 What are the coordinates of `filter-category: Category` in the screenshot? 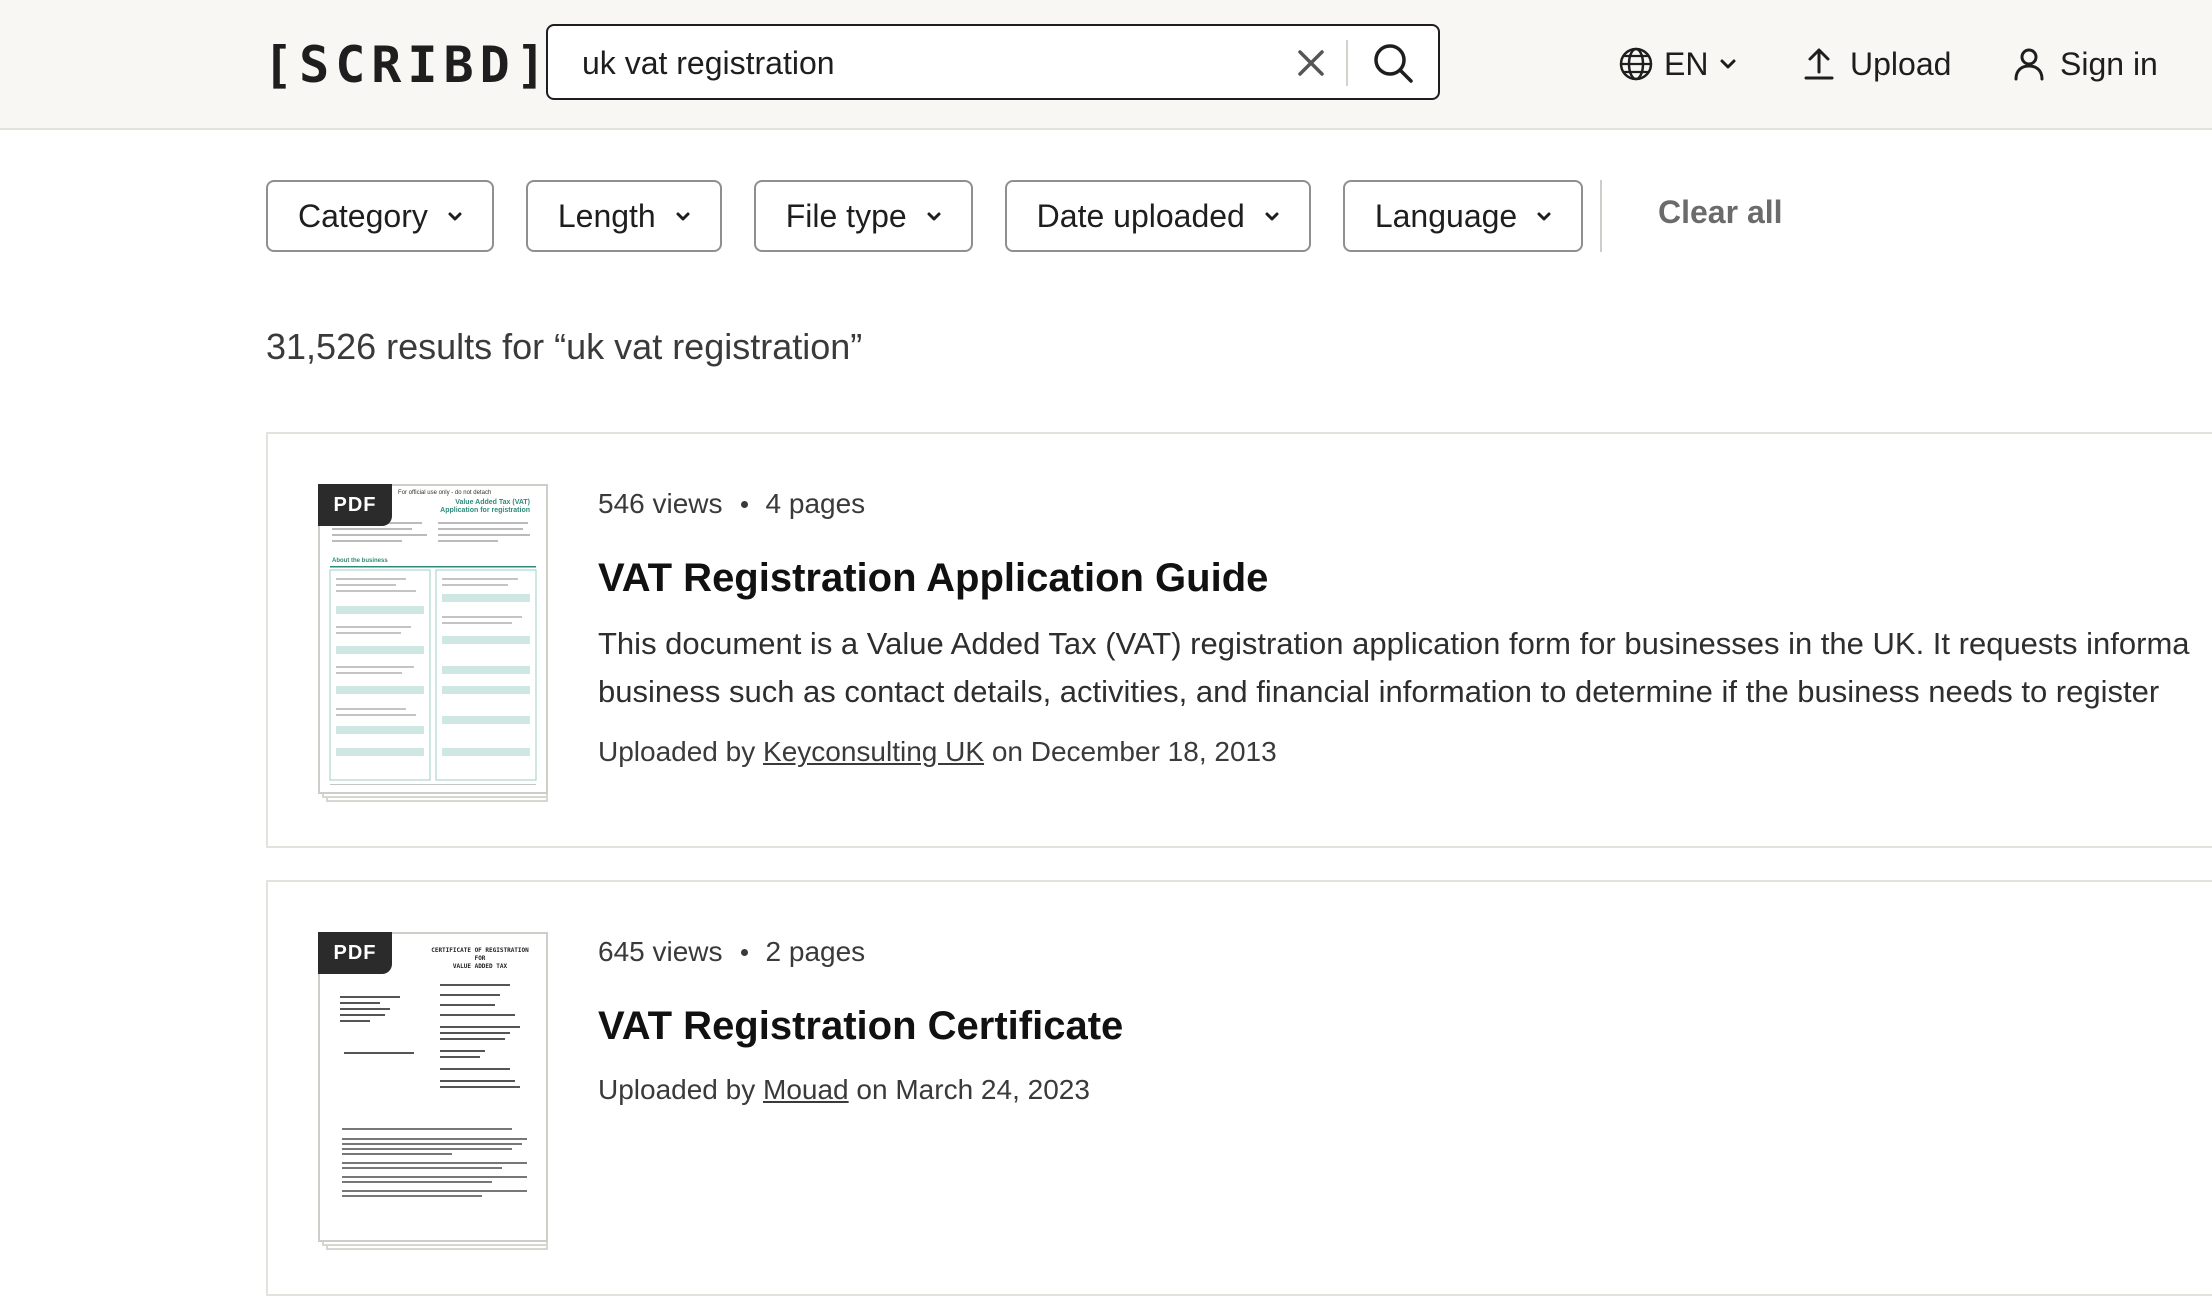 It's located at (380, 216).